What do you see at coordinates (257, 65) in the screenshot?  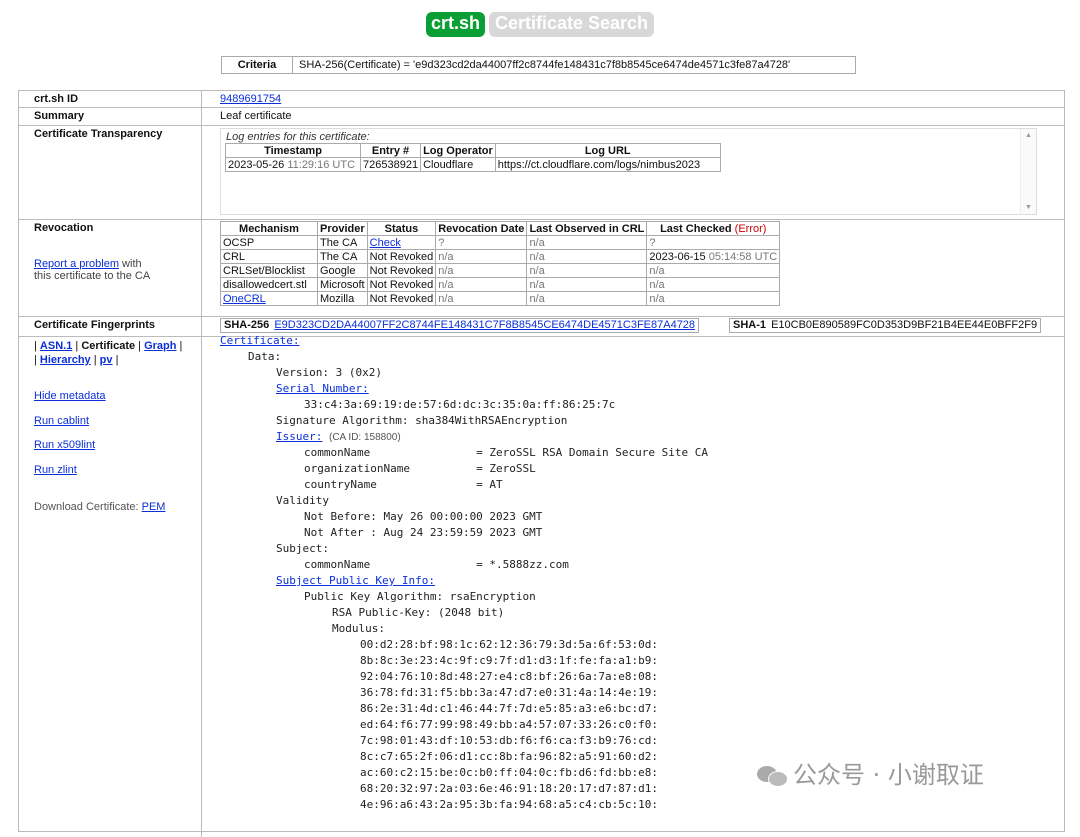 I see `criteria-label: Criteria` at bounding box center [257, 65].